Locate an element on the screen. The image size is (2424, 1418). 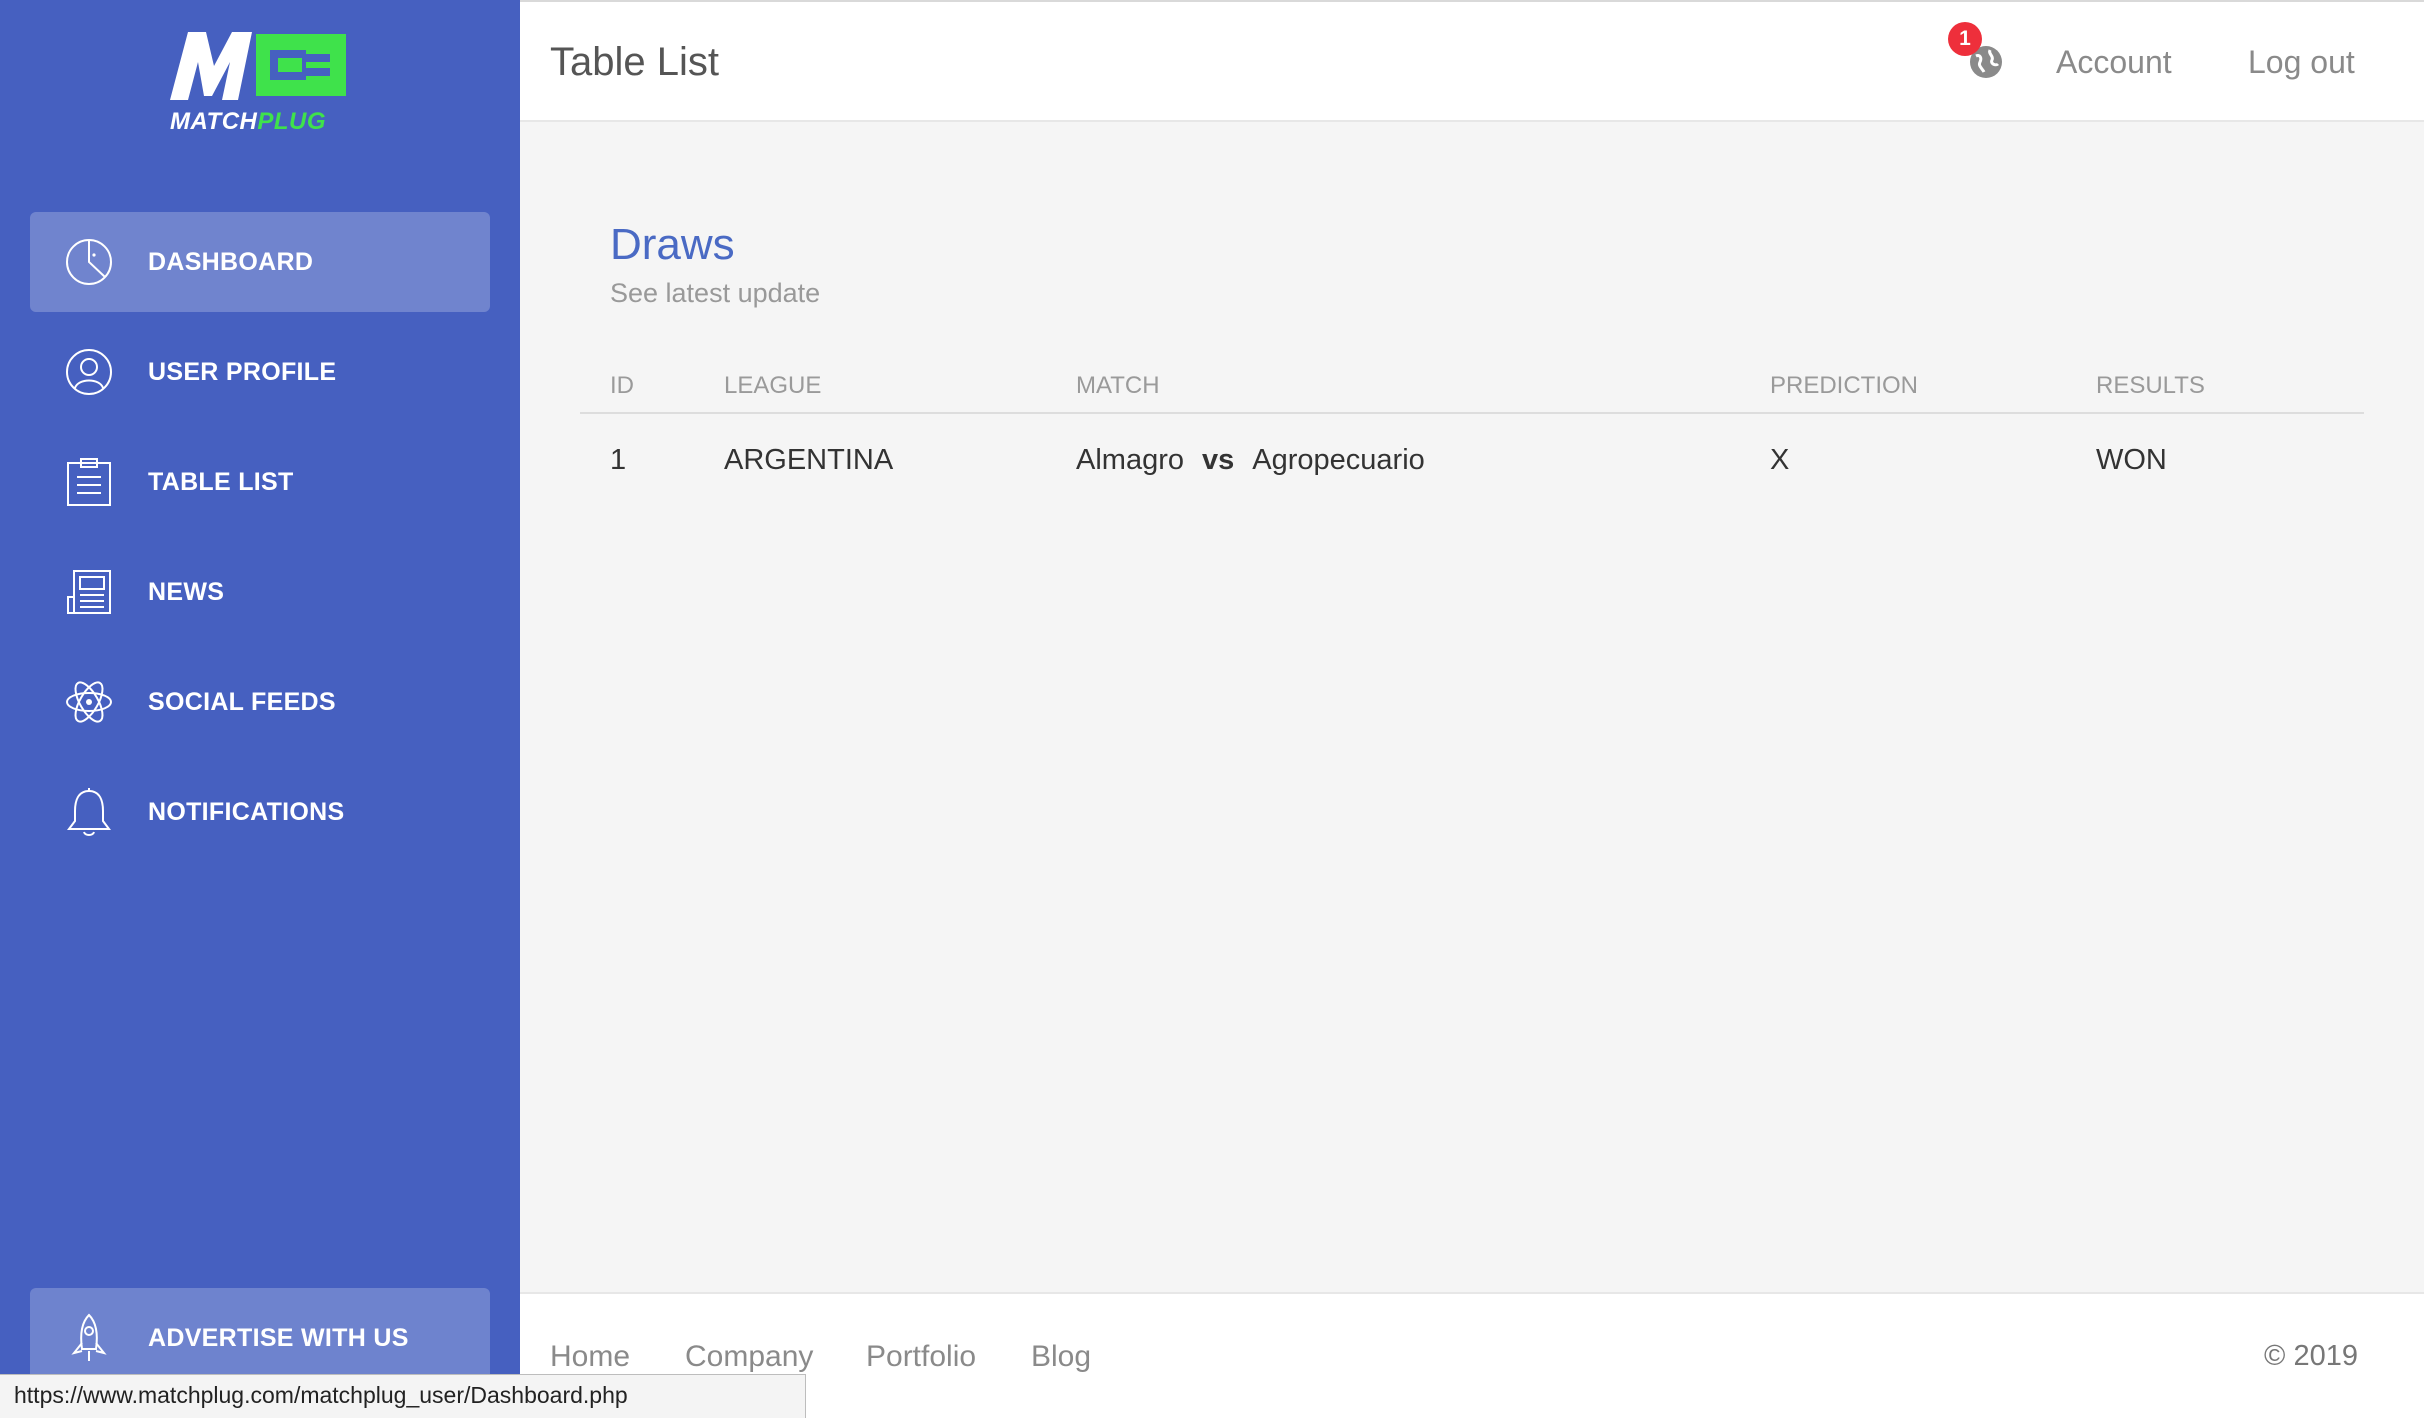
match-home-team: Almagro is located at coordinates (1130, 460).